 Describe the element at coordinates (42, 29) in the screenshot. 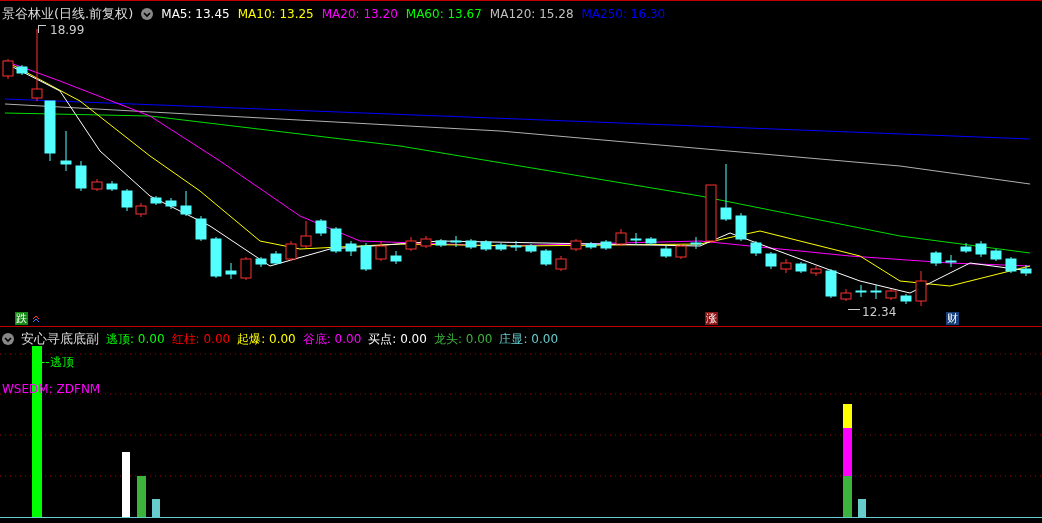

I see `arrow-icon` at that location.